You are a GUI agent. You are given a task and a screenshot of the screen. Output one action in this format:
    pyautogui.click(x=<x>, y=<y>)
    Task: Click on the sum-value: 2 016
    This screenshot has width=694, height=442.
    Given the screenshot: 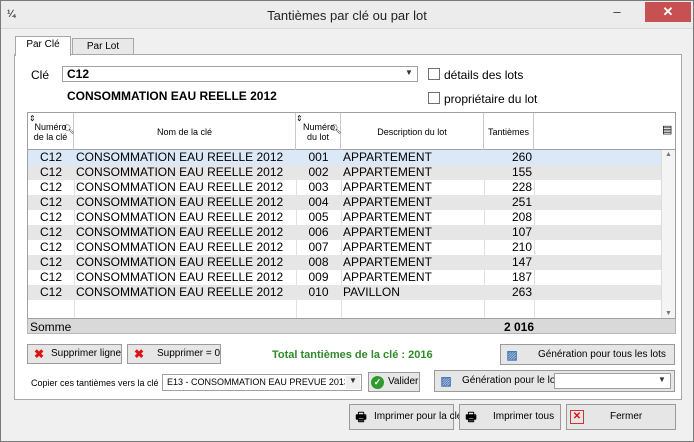 What is the action you would take?
    pyautogui.click(x=518, y=327)
    